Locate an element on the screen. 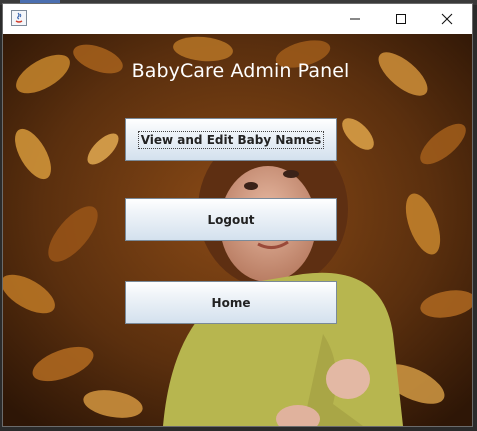  maximize-button is located at coordinates (401, 19).